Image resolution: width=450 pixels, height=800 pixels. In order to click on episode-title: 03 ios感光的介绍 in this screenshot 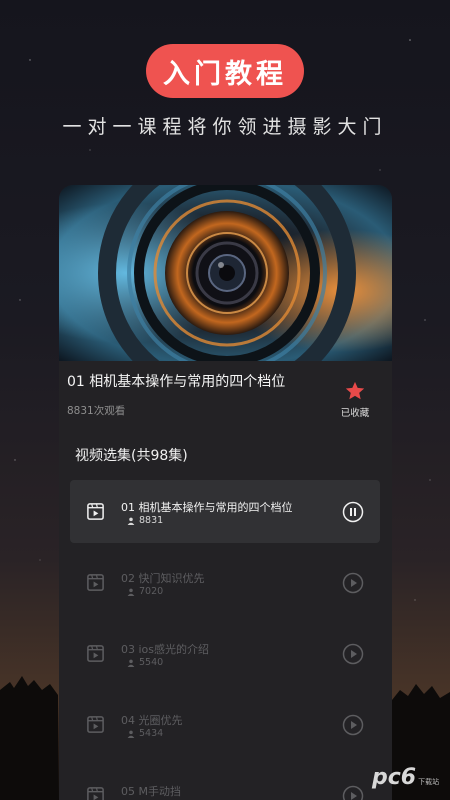, I will do `click(165, 649)`.